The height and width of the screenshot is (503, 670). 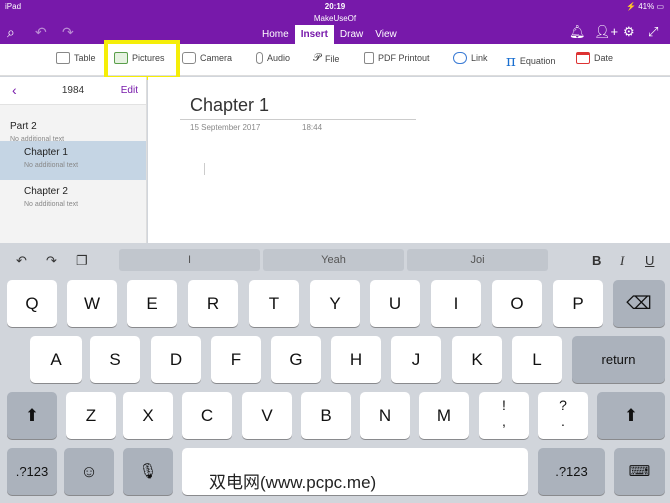 What do you see at coordinates (68, 32) in the screenshot?
I see `redo-icon: ↷` at bounding box center [68, 32].